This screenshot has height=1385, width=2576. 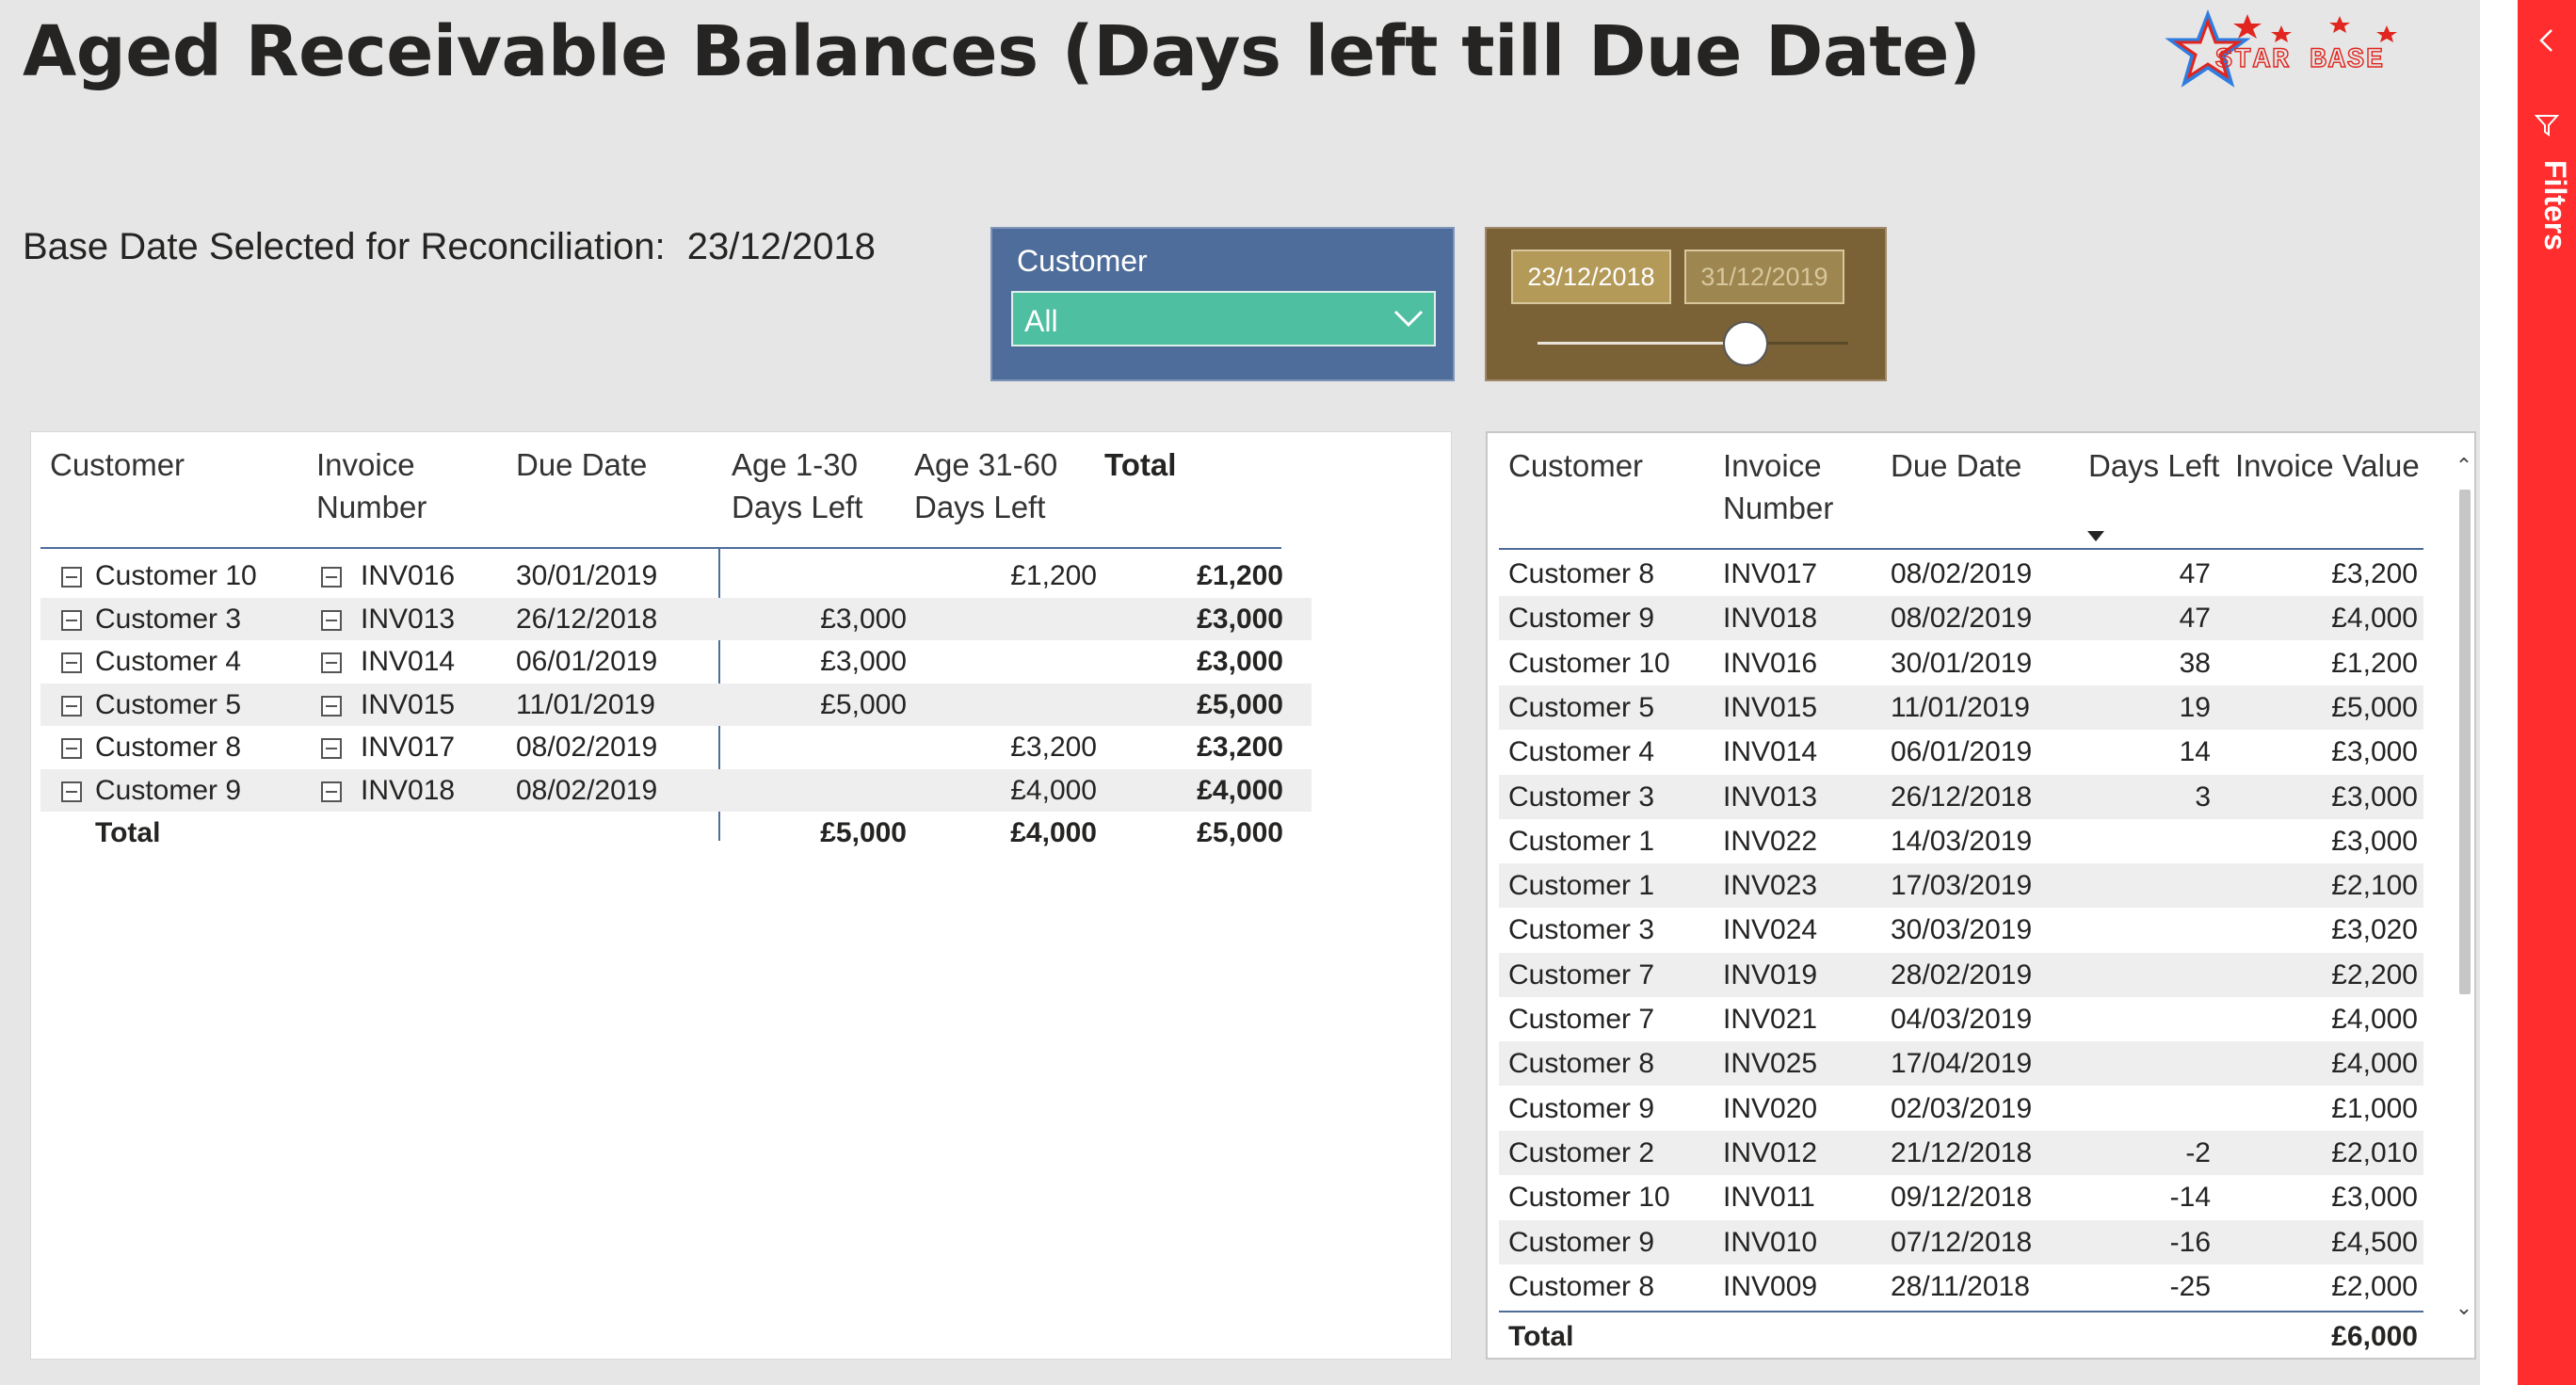 What do you see at coordinates (1581, 1019) in the screenshot?
I see `table-cell-customer: Customer 7` at bounding box center [1581, 1019].